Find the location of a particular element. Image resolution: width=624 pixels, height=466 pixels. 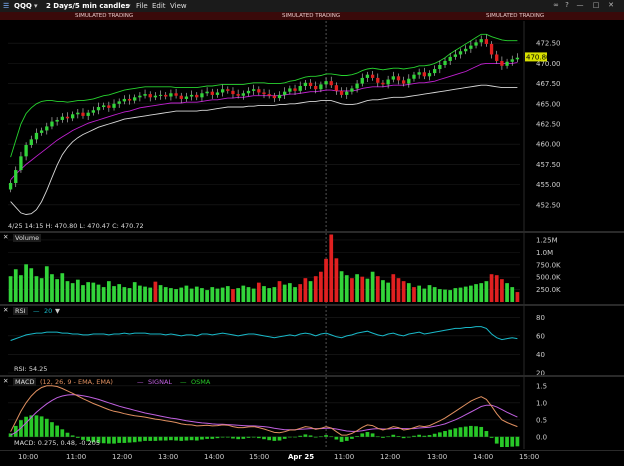

period-selector: 2 Days/5 min candles is located at coordinates (88, 6).